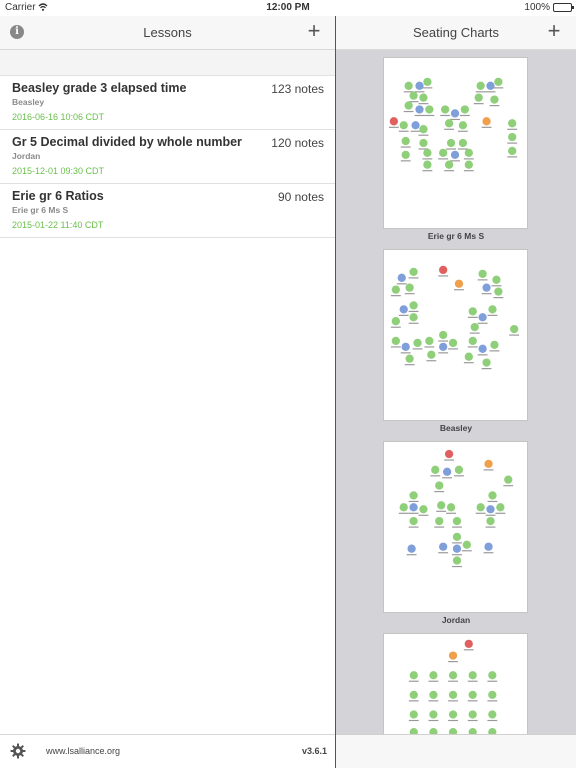 This screenshot has height=768, width=576. I want to click on add-lesson-button: +, so click(314, 31).